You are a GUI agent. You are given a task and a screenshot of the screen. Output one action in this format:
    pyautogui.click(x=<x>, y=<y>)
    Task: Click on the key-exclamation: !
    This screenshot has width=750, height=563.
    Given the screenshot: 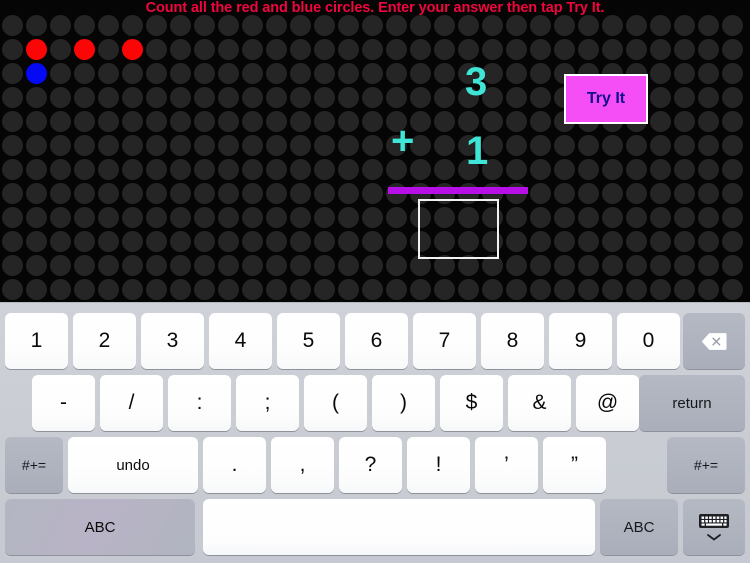 What is the action you would take?
    pyautogui.click(x=438, y=465)
    